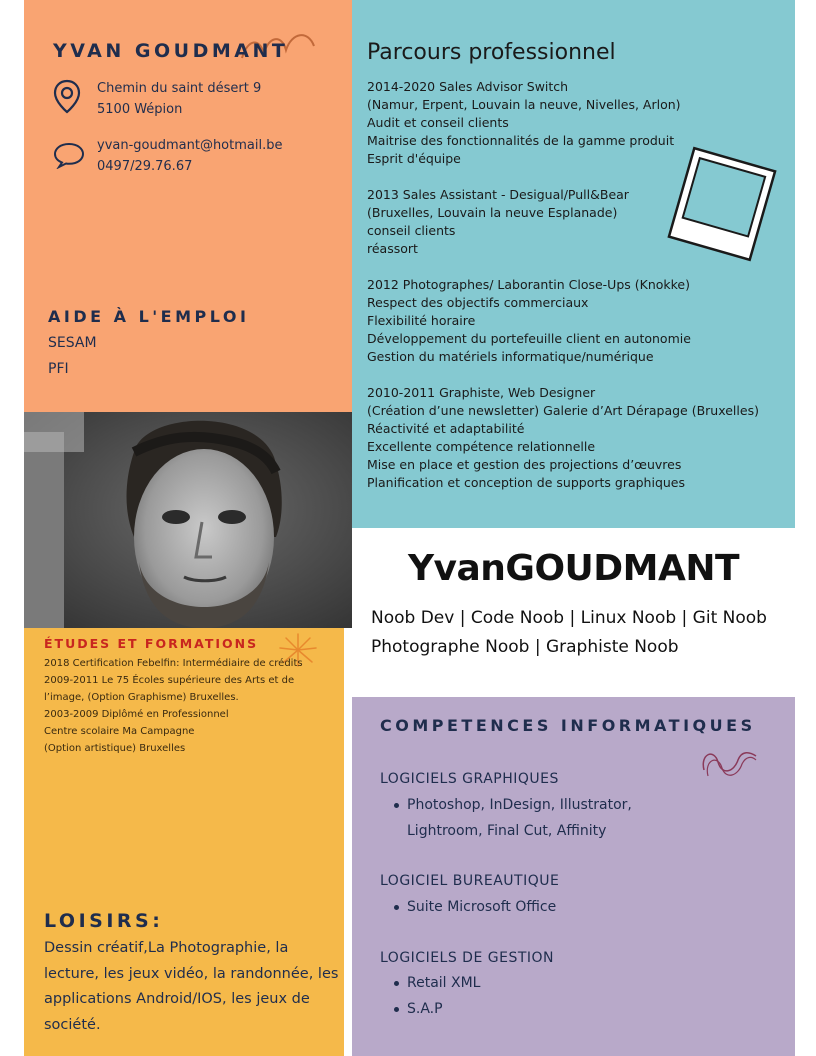  What do you see at coordinates (104, 921) in the screenshot?
I see `loisirs-title: LOISIRS:` at bounding box center [104, 921].